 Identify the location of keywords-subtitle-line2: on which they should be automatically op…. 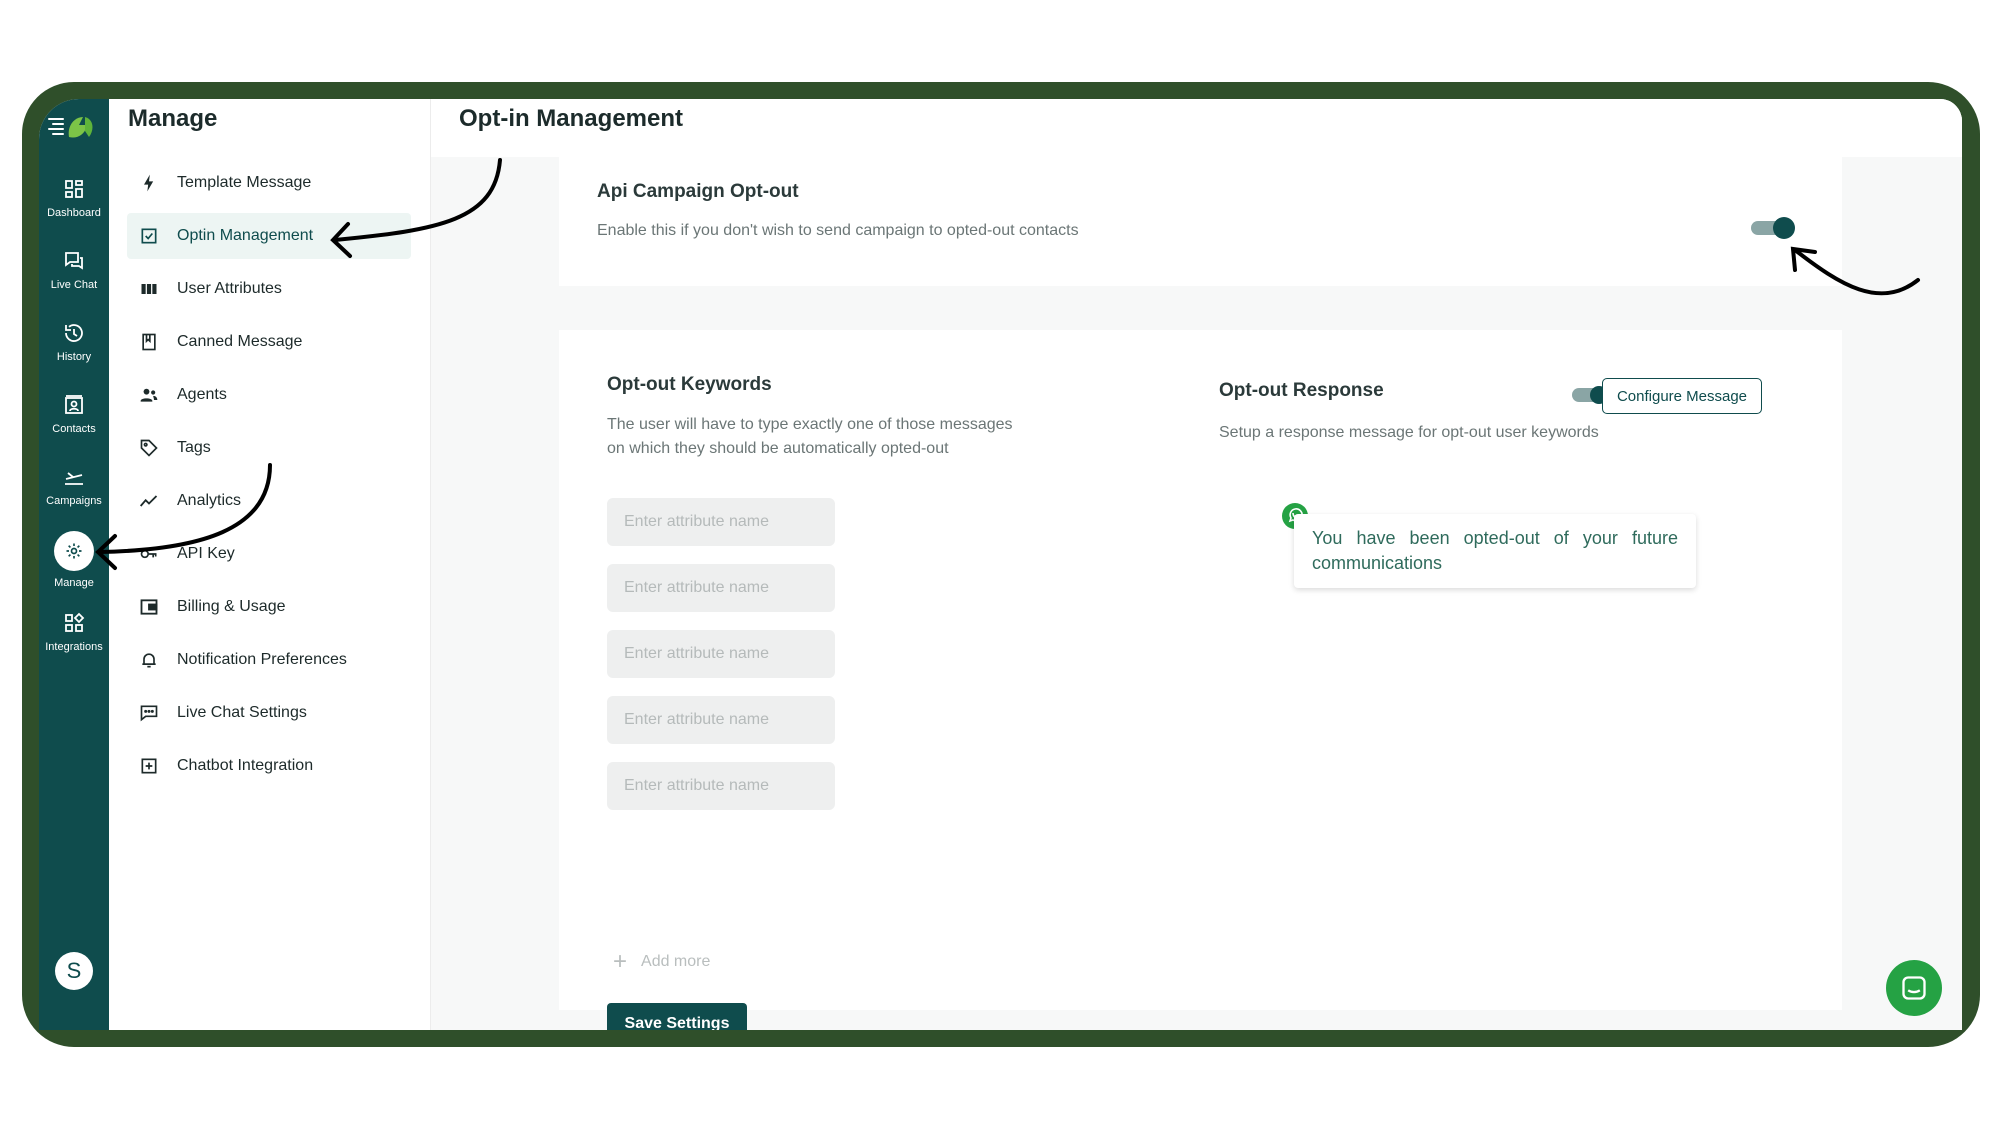
(778, 448).